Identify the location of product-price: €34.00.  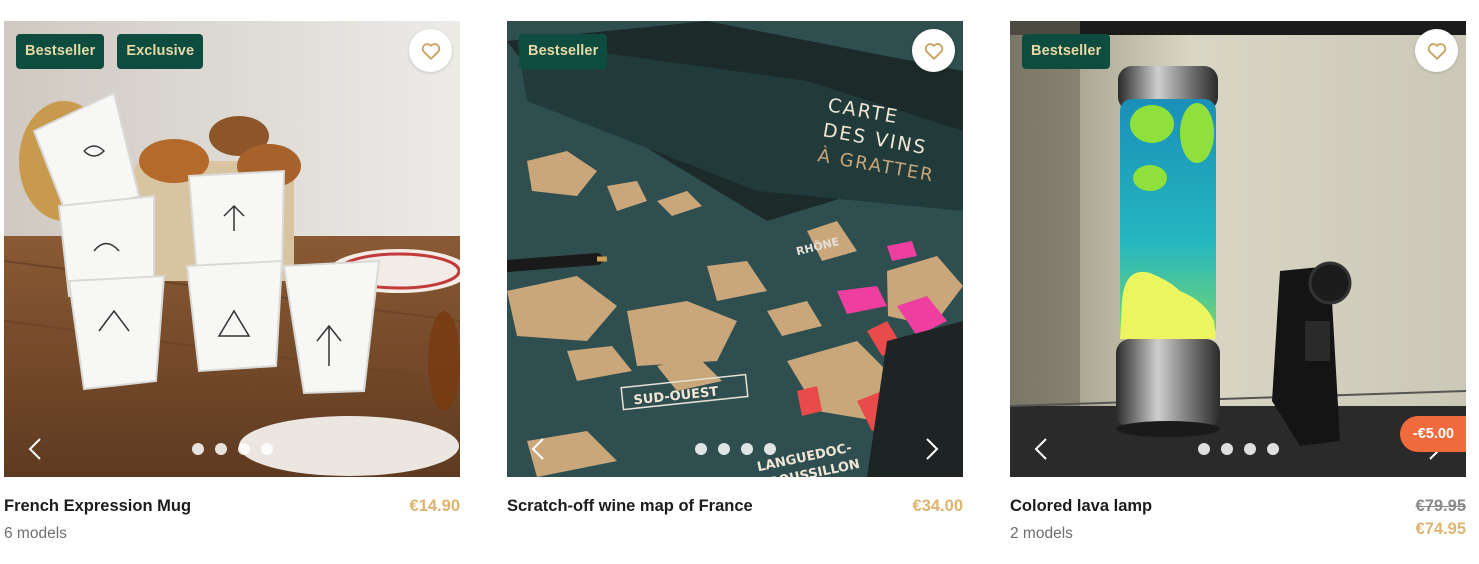
(937, 506).